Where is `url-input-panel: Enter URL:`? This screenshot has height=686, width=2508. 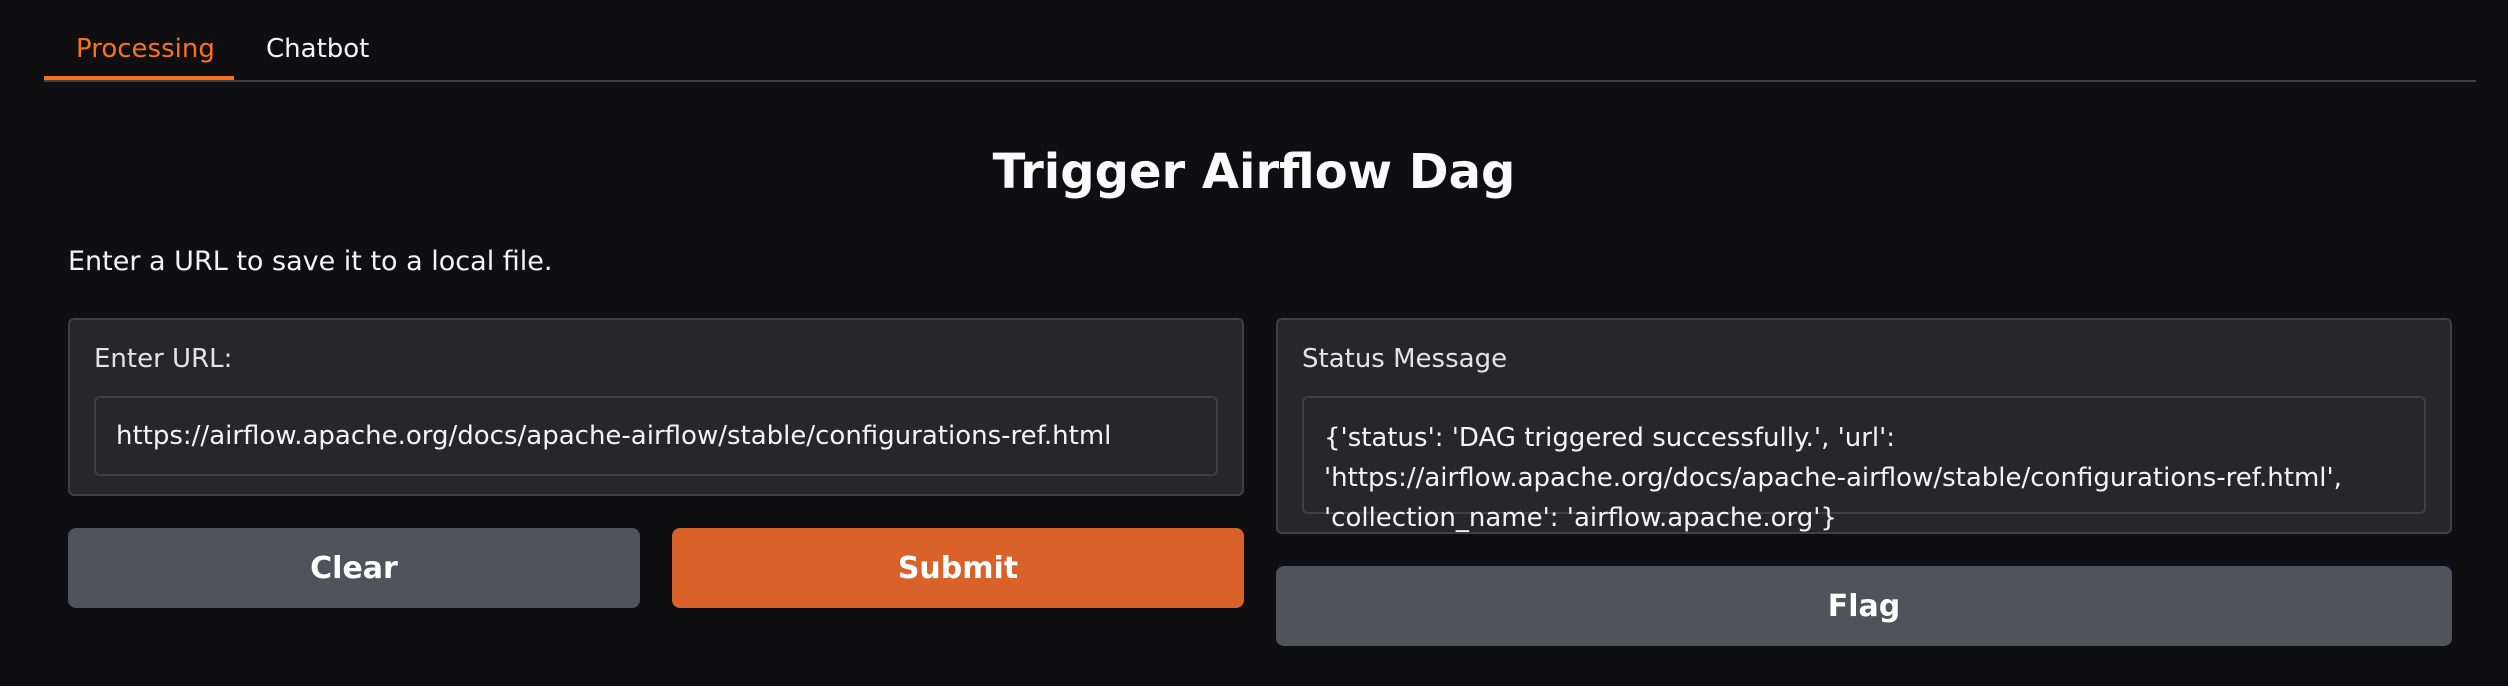
url-input-panel: Enter URL: is located at coordinates (656, 407).